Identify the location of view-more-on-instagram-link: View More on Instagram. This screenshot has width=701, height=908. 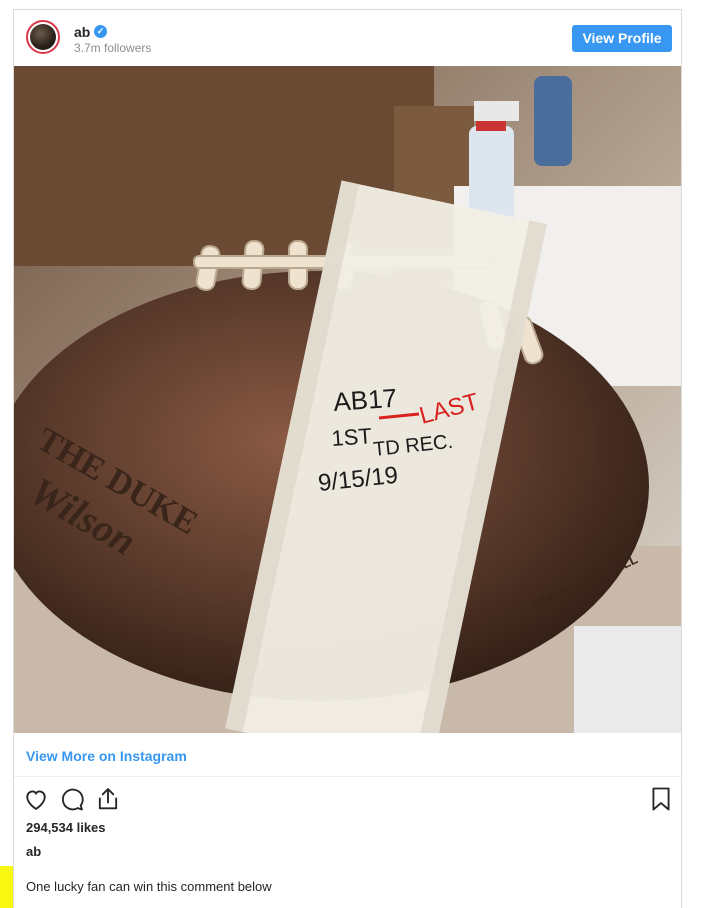
(106, 756).